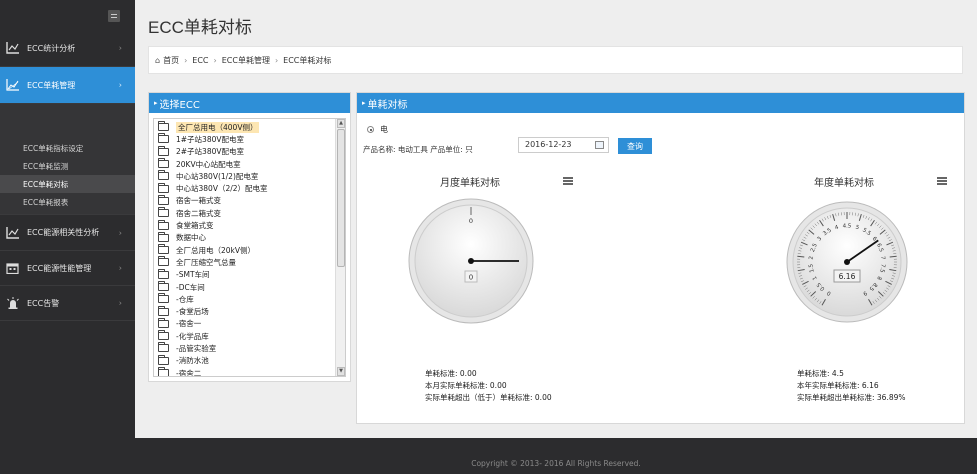  What do you see at coordinates (171, 60) in the screenshot?
I see `breadcrumb-item-home: 首页` at bounding box center [171, 60].